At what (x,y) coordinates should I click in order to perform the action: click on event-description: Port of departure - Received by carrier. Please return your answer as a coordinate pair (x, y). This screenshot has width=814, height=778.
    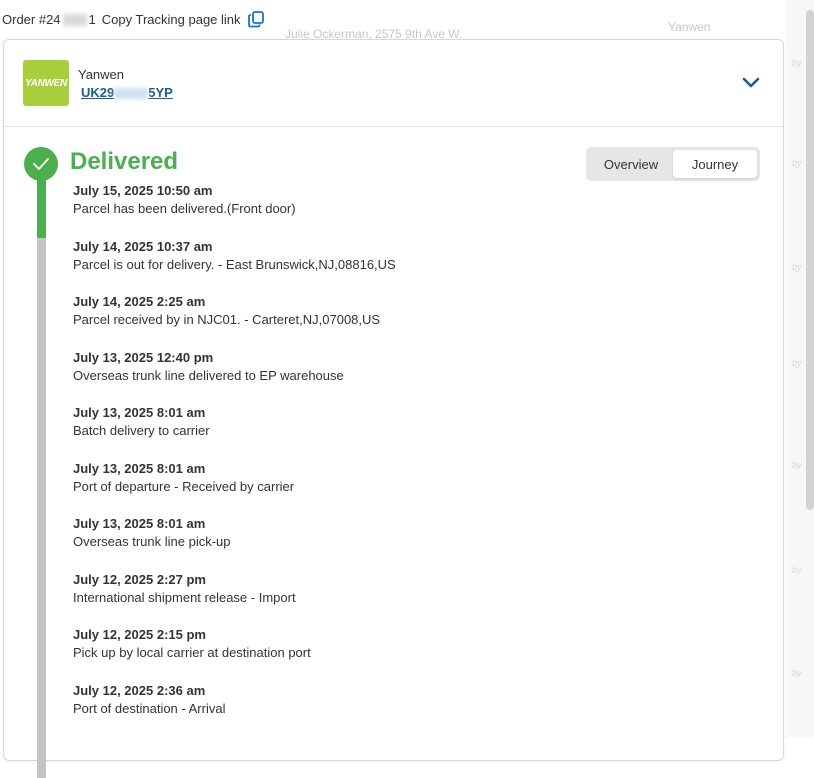
    Looking at the image, I should click on (184, 486).